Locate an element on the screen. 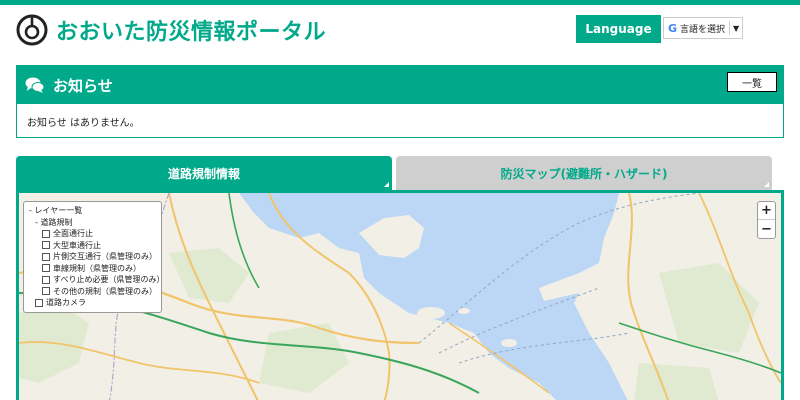 The height and width of the screenshot is (400, 800). layer-item-label: 全面通行止 is located at coordinates (73, 233).